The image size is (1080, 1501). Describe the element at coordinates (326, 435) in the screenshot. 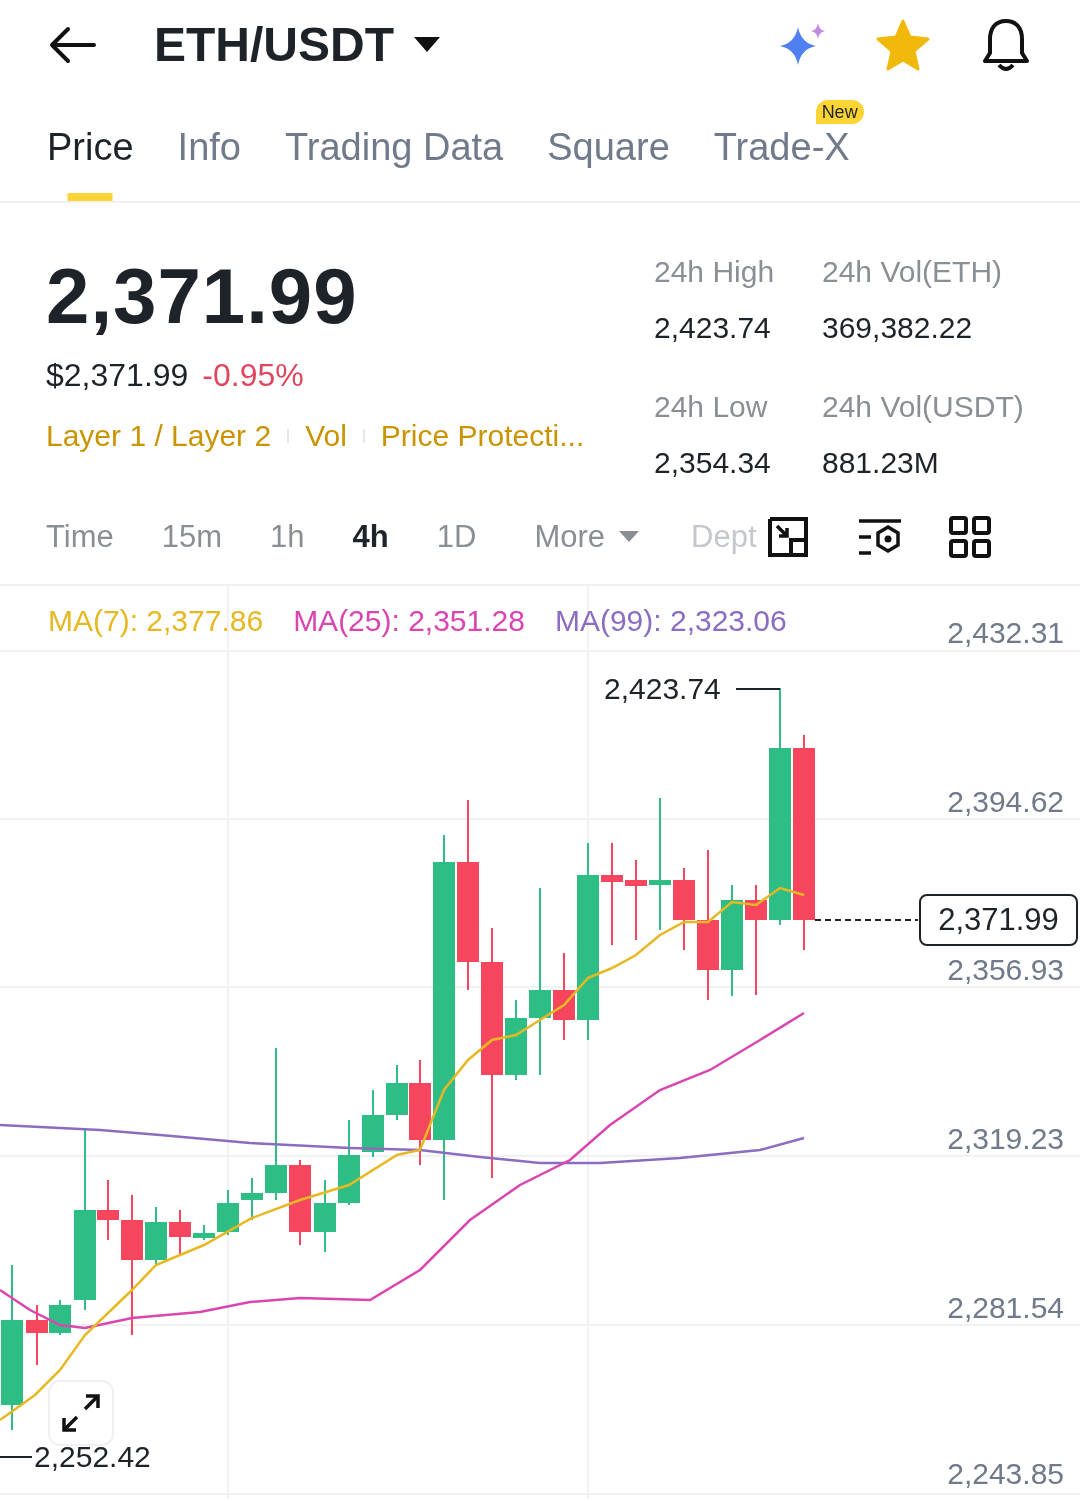

I see `category-tag: Vol` at that location.